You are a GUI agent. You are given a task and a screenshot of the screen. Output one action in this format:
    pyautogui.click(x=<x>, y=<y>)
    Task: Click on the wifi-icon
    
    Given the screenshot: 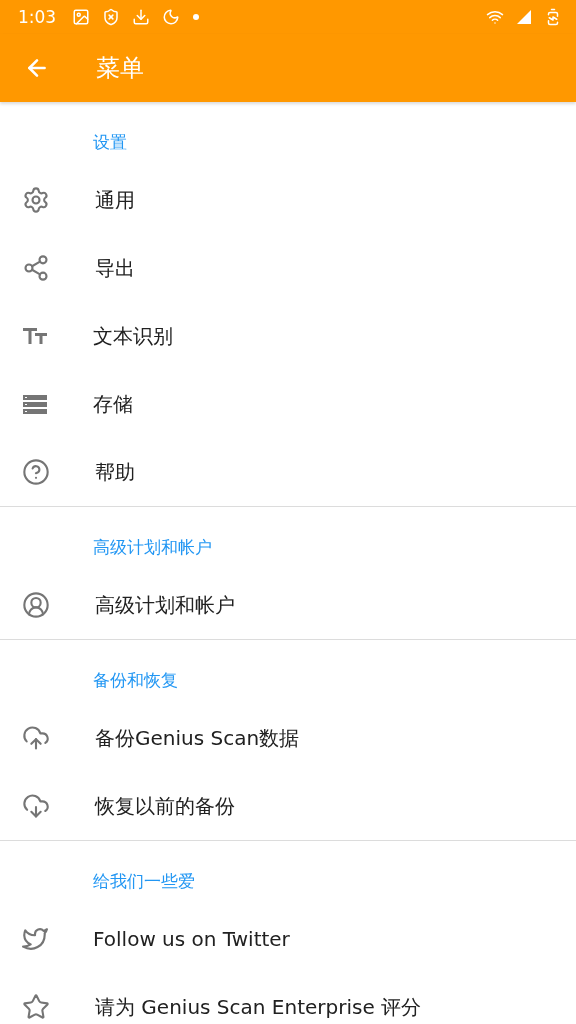 What is the action you would take?
    pyautogui.click(x=495, y=17)
    